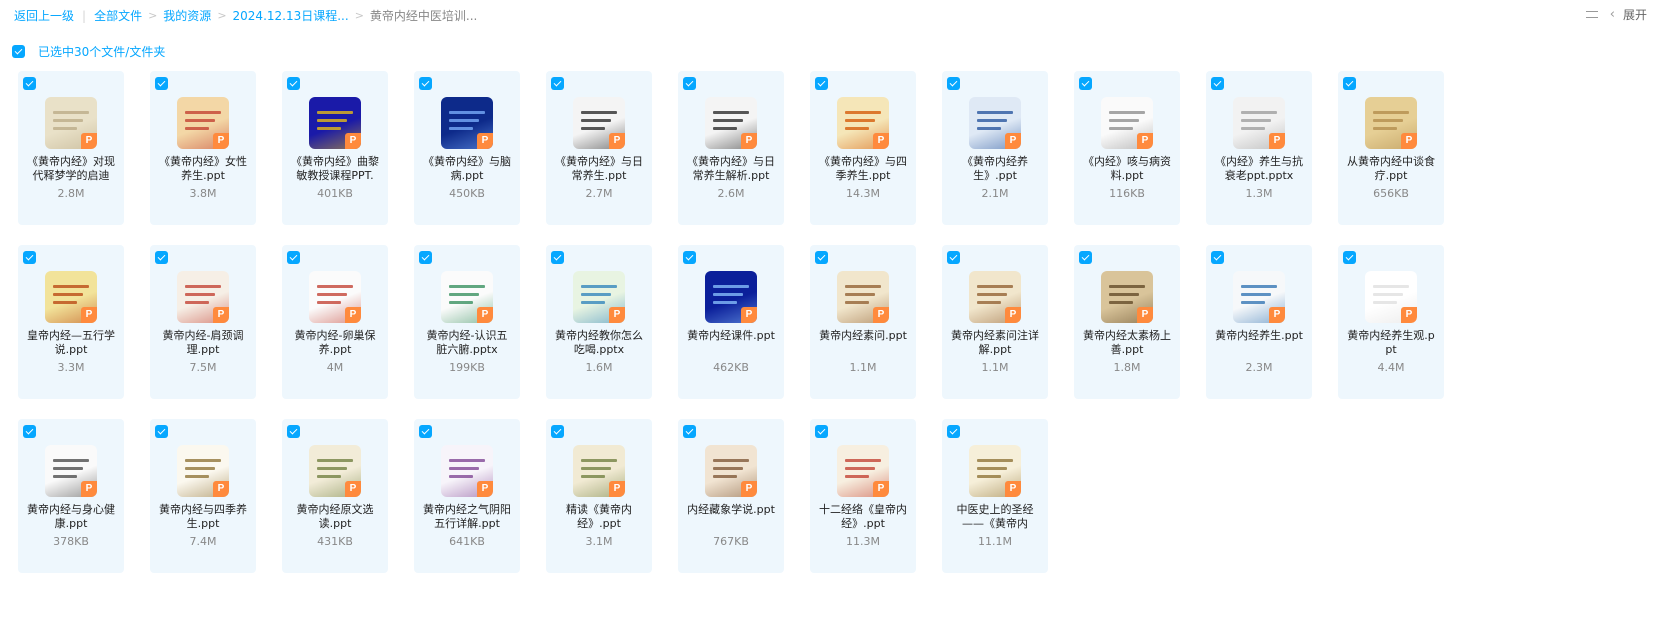  I want to click on file-card: P 十二经络《皇帝内经》.ppt 11.3M, so click(863, 496).